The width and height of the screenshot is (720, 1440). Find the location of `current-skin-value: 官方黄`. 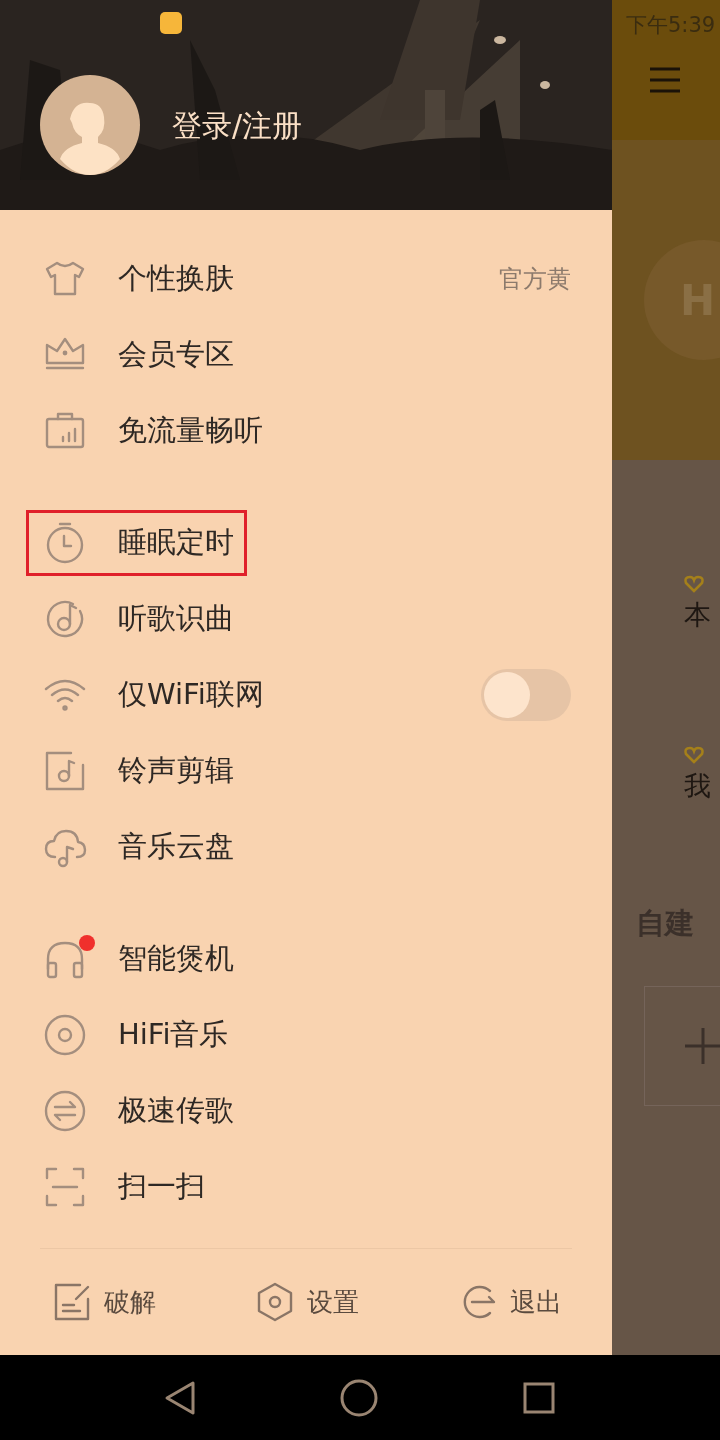

current-skin-value: 官方黄 is located at coordinates (535, 279).